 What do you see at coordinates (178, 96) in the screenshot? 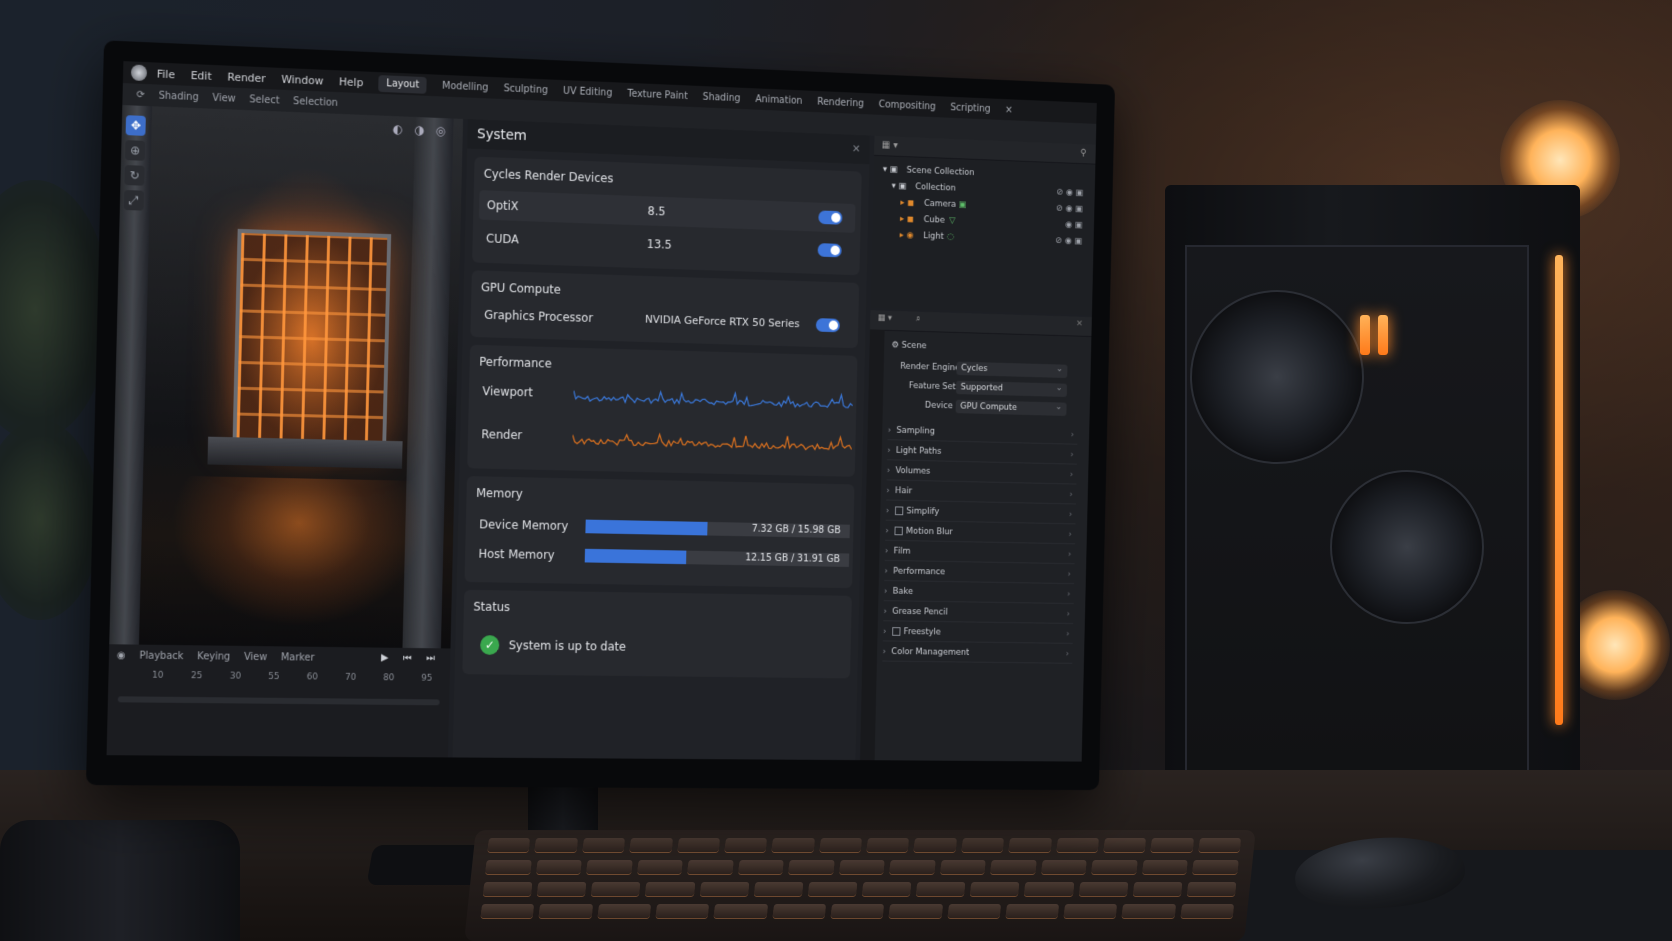
I see `toolbar-item: Shading` at bounding box center [178, 96].